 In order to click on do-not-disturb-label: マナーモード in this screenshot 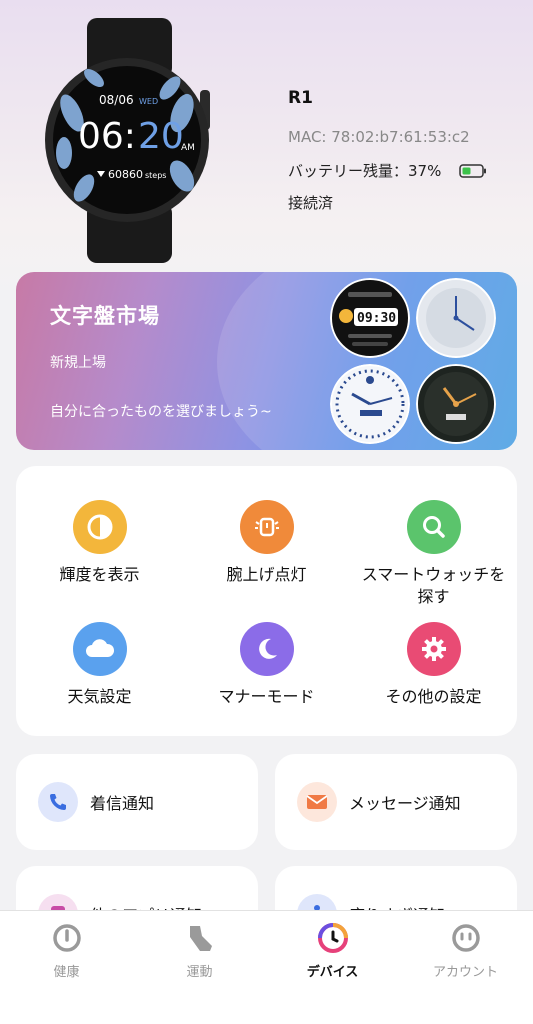, I will do `click(266, 696)`.